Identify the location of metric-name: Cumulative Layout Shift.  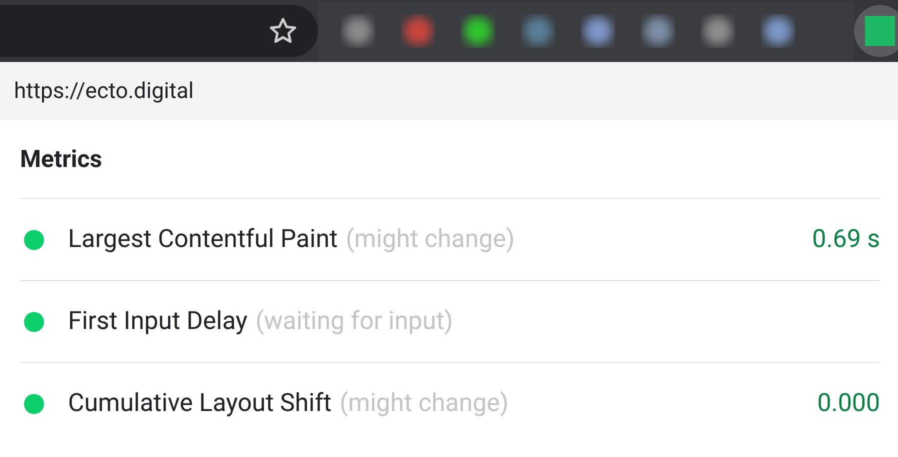
(200, 404).